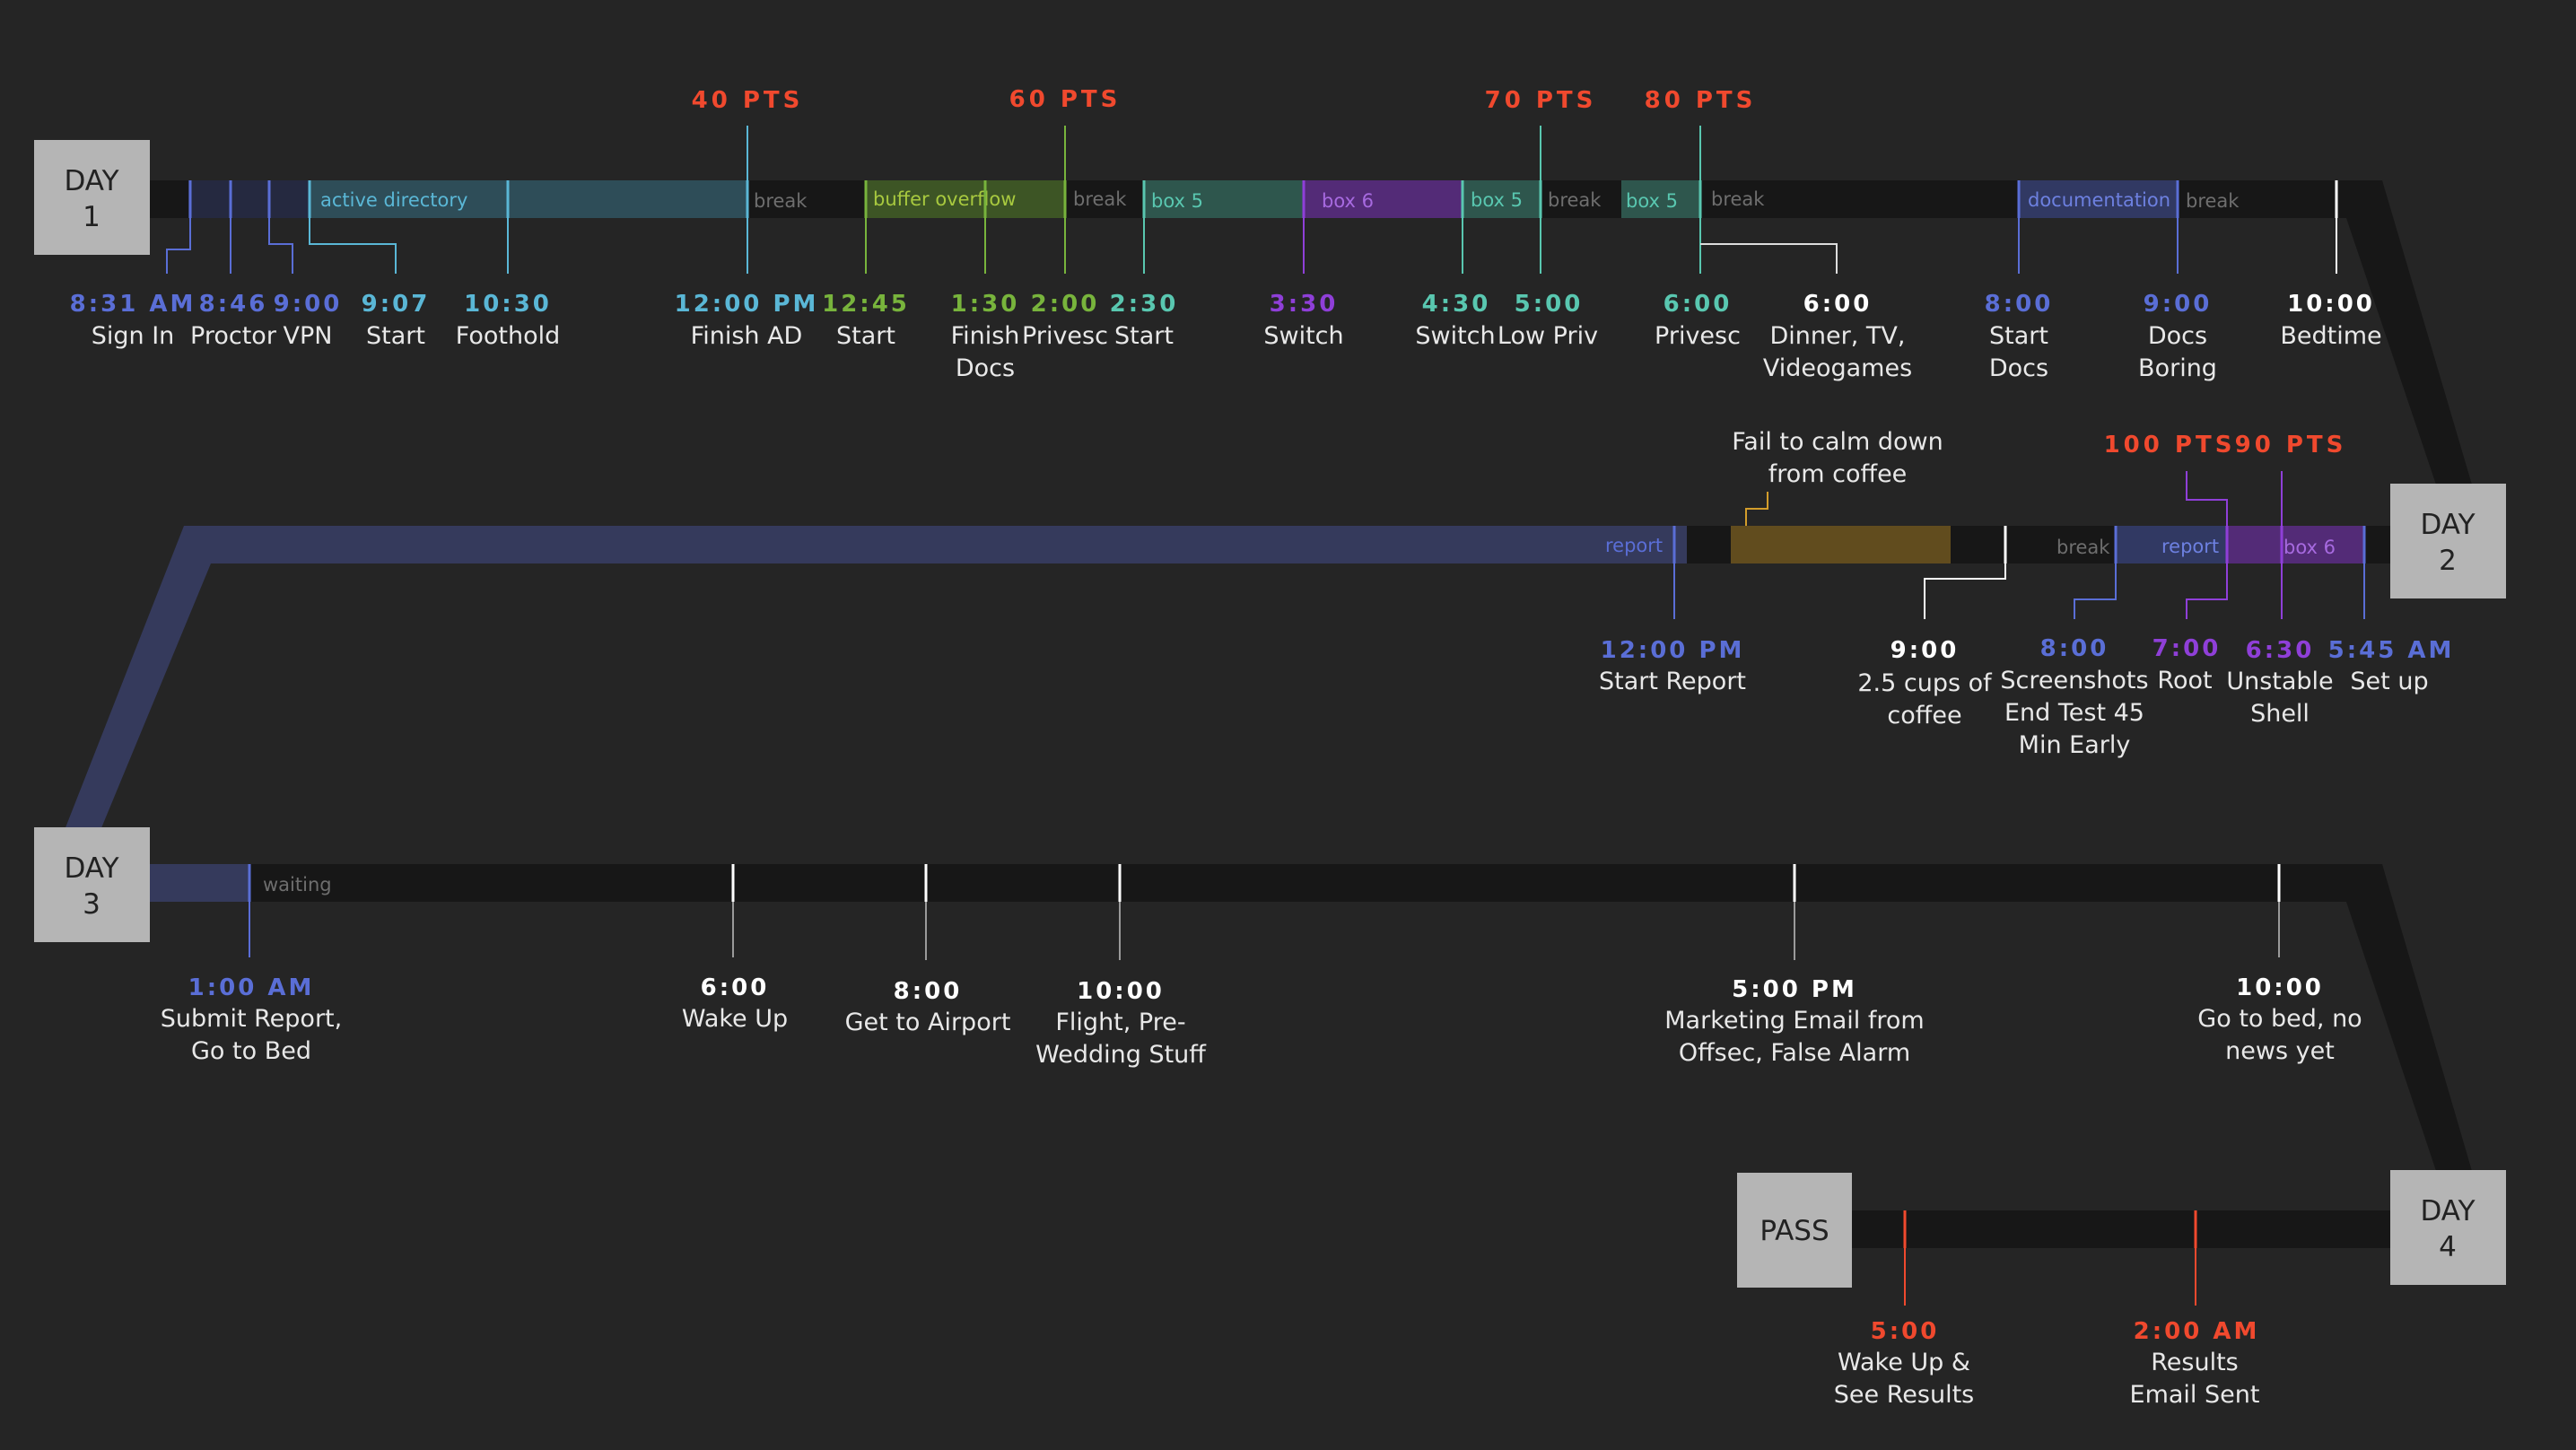 This screenshot has width=2576, height=1450. Describe the element at coordinates (1794, 1021) in the screenshot. I see `event-label: Marketing Email from` at that location.